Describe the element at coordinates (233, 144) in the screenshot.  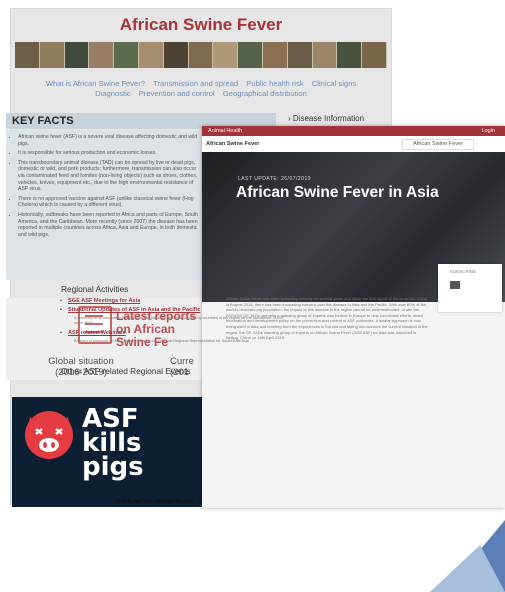
I see `site-title: African Swine Fever` at that location.